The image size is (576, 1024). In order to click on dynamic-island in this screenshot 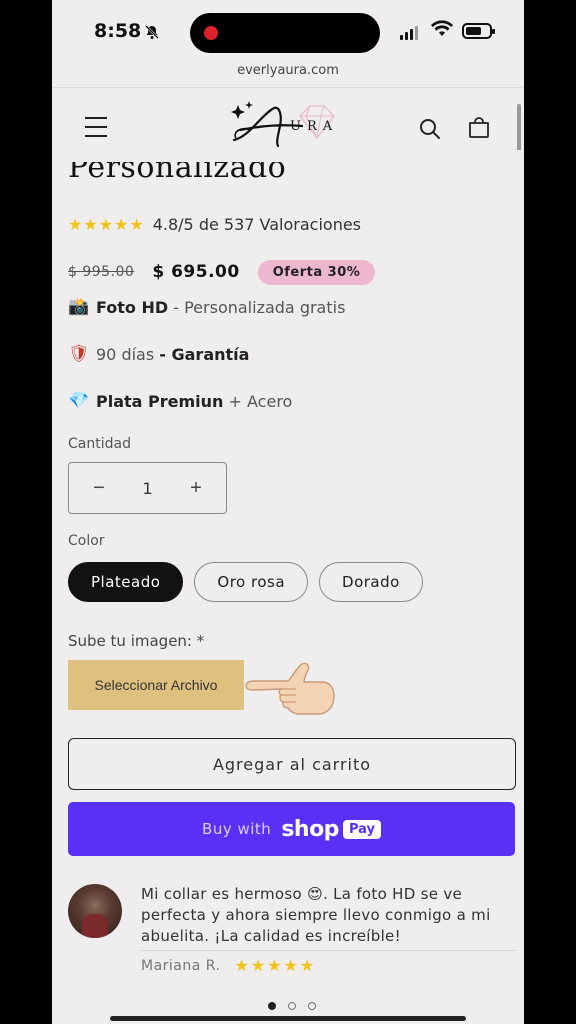, I will do `click(285, 33)`.